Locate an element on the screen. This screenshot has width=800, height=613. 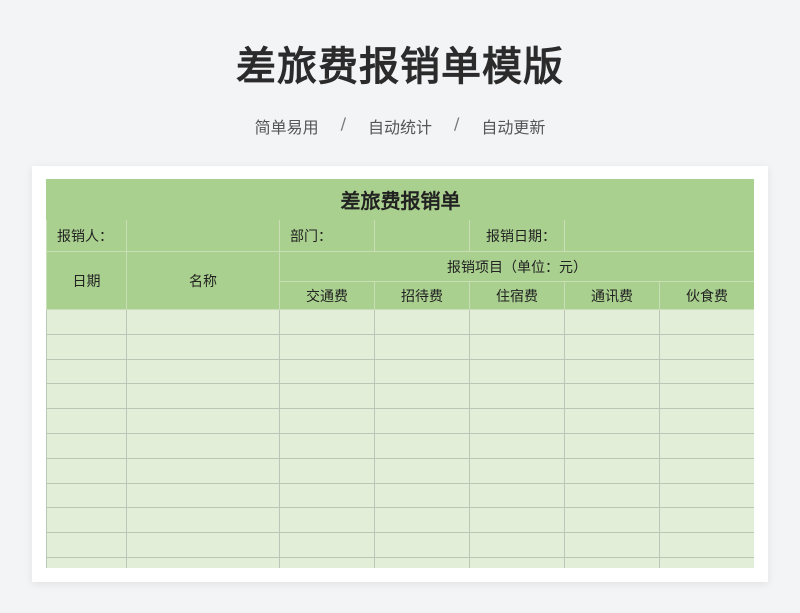
sheet-title: 差旅费报销单 is located at coordinates (400, 199).